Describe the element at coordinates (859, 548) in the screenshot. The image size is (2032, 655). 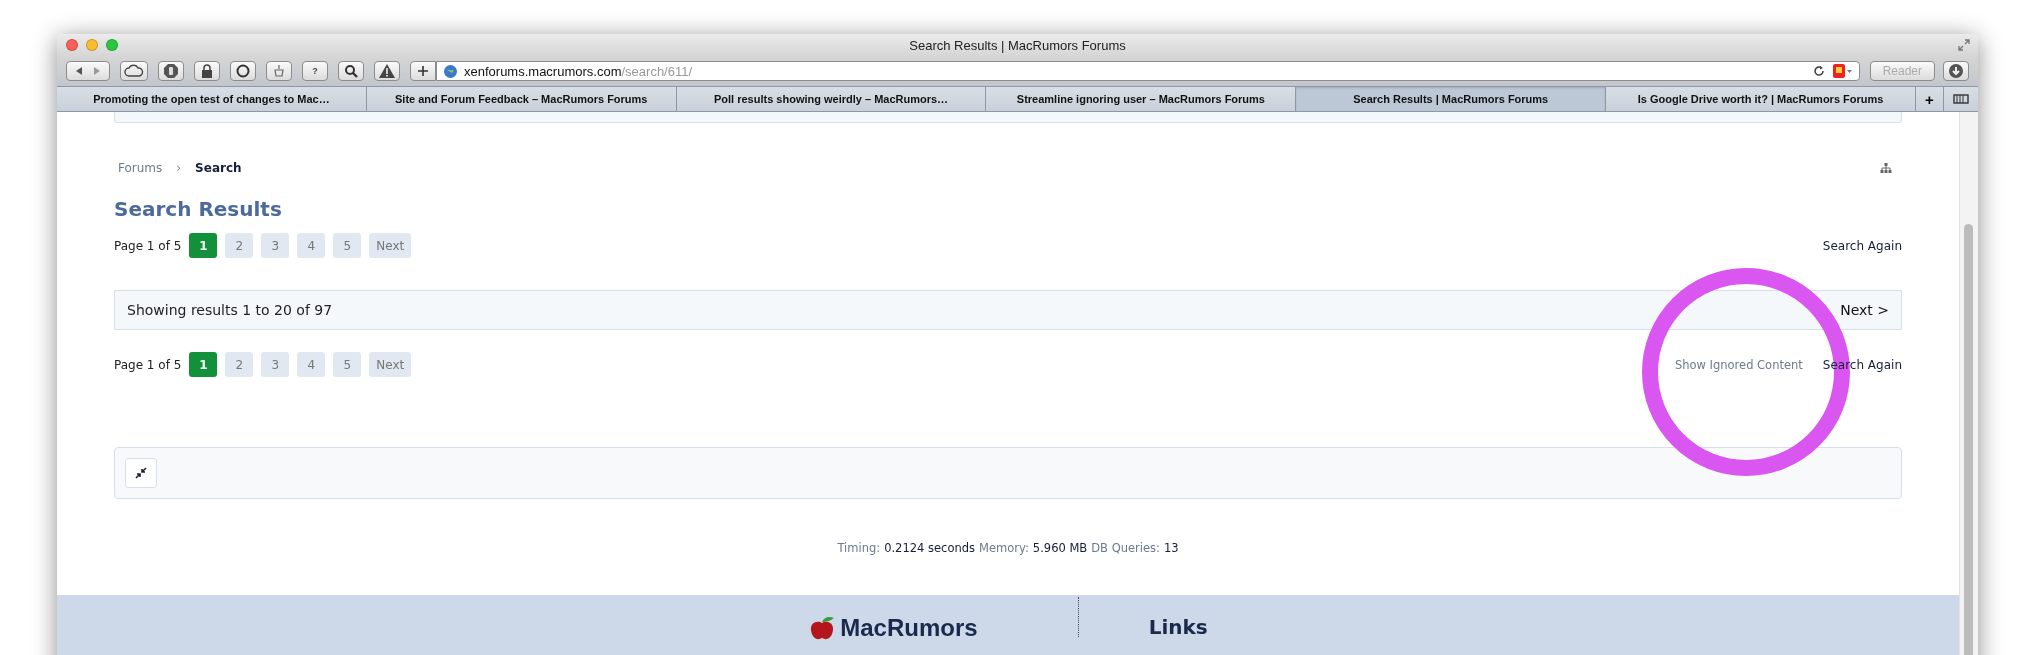
I see `debug-label: Timing:` at that location.